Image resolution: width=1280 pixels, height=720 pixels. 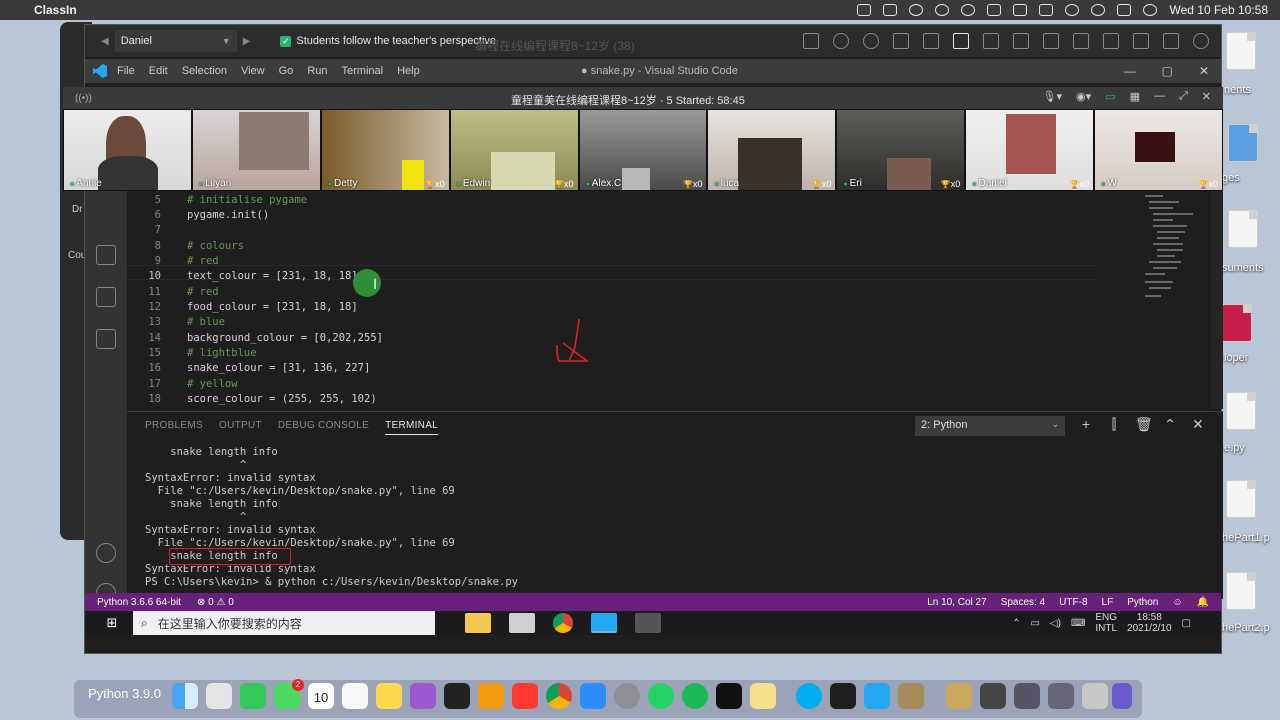 I want to click on play-icon, so click(x=968, y=10).